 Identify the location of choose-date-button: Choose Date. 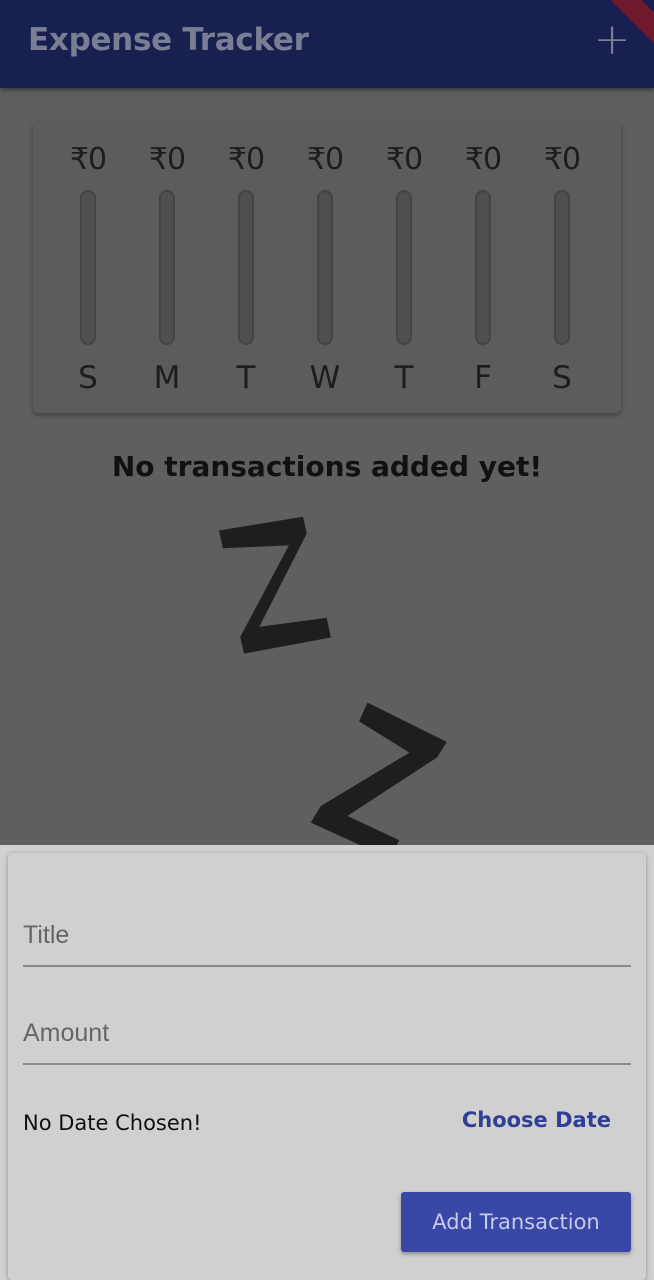
(536, 1120).